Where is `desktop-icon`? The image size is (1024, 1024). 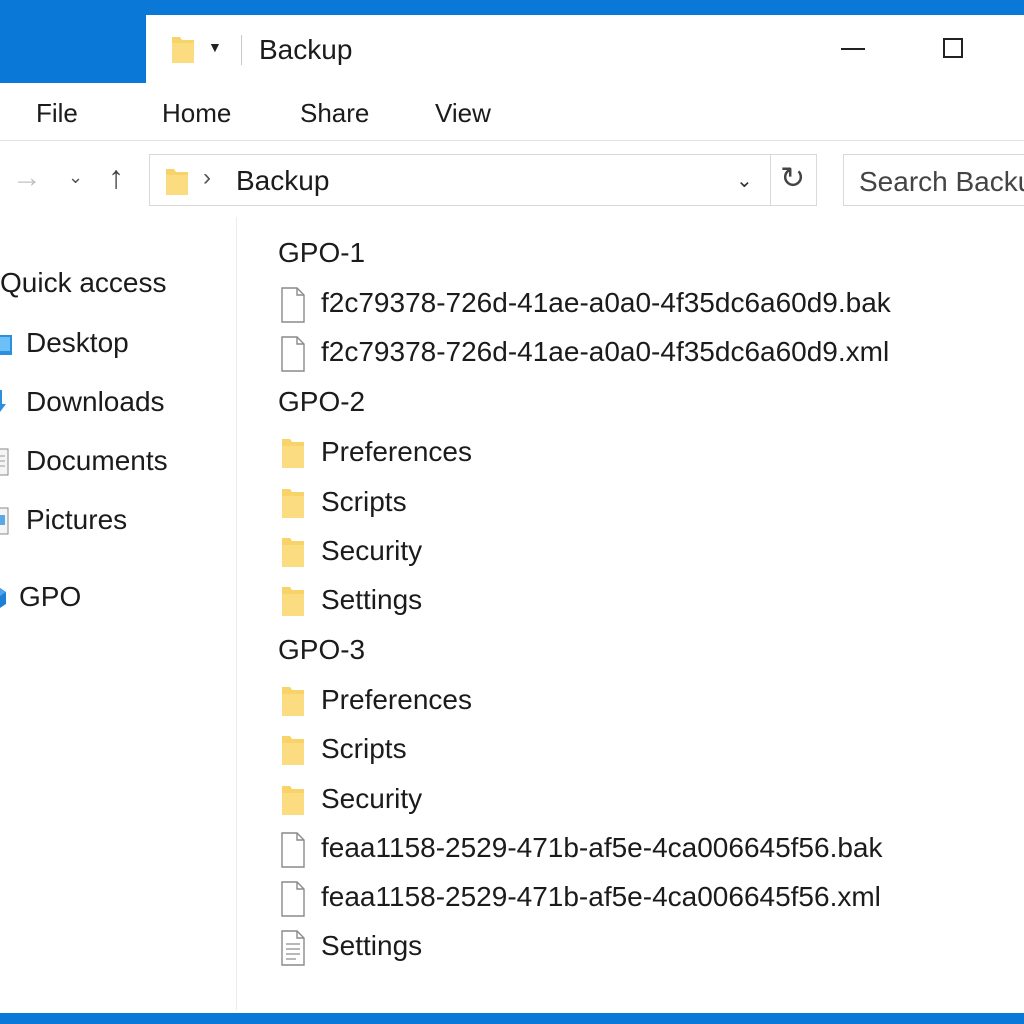 desktop-icon is located at coordinates (7, 348).